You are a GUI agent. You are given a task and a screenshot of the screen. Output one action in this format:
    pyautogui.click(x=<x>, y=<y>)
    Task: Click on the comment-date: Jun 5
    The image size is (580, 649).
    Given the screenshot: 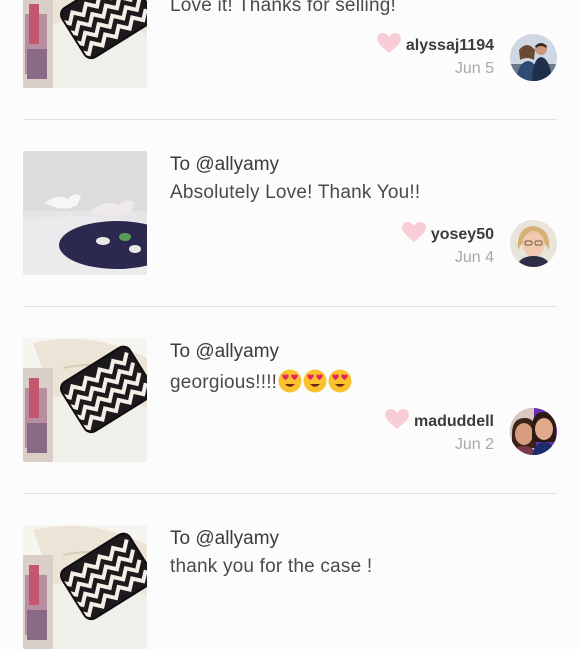 What is the action you would take?
    pyautogui.click(x=474, y=68)
    